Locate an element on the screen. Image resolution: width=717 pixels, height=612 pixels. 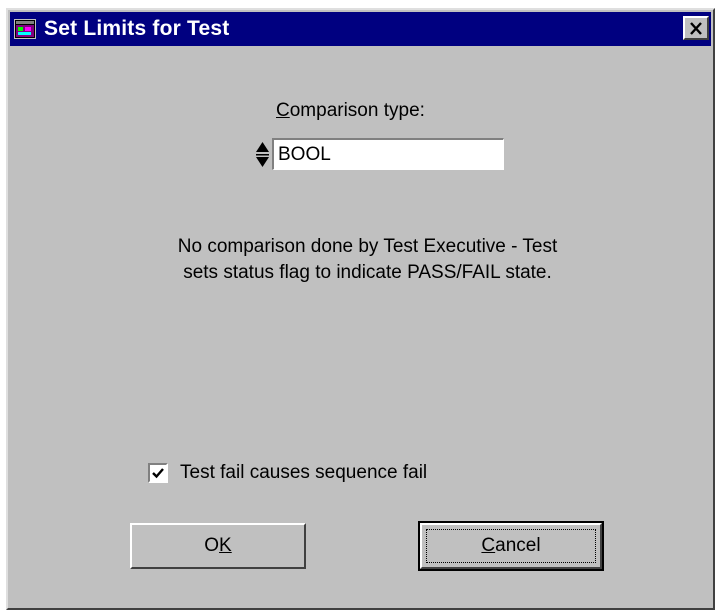
cancel-button-label: Cancel is located at coordinates (510, 546).